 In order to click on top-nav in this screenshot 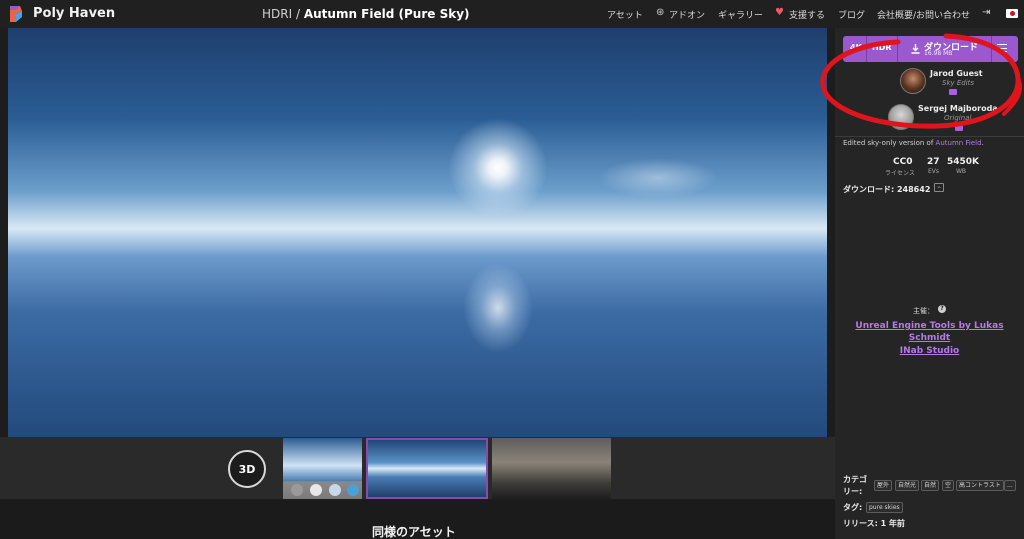, I will do `click(512, 14)`.